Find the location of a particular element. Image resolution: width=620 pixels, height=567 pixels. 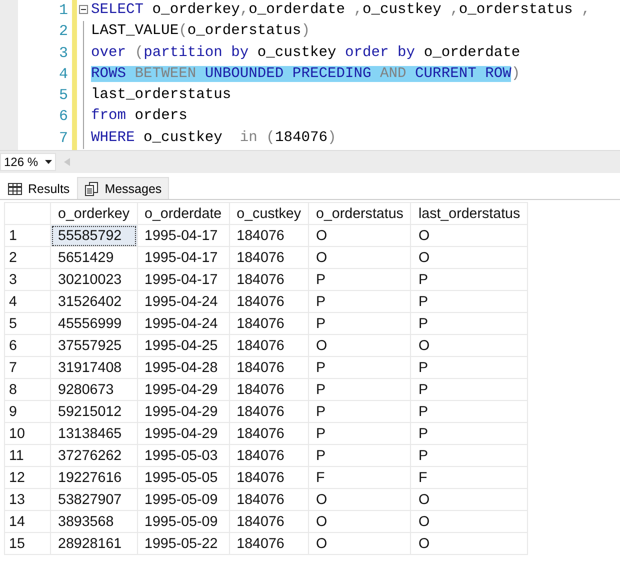

code-line: SELECT o_orderkey,o_orderdate ,o_custkey ,o_orderstatus , is located at coordinates (340, 10).